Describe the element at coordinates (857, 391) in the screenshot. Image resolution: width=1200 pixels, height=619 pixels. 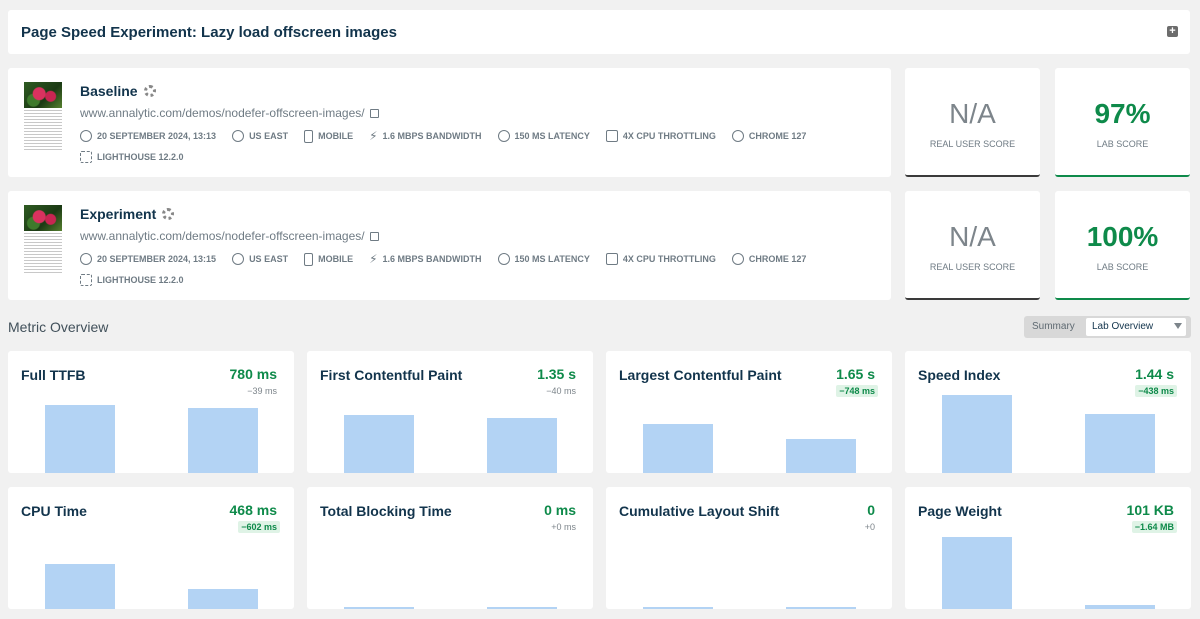
I see `metric-delta: −748 ms` at that location.